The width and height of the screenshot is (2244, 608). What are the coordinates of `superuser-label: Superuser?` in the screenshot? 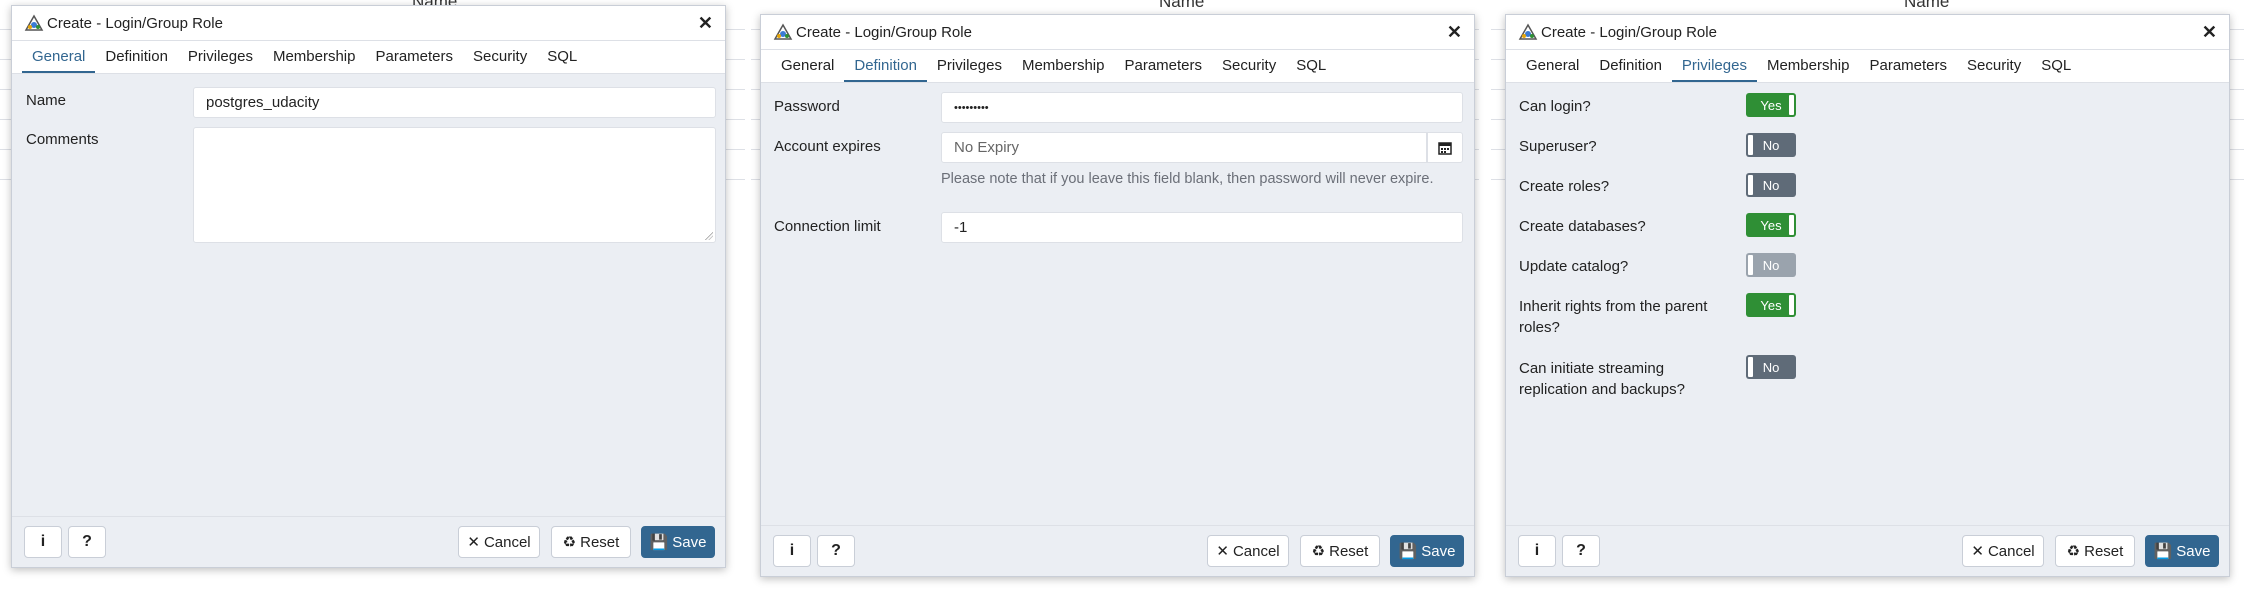 It's located at (1558, 146).